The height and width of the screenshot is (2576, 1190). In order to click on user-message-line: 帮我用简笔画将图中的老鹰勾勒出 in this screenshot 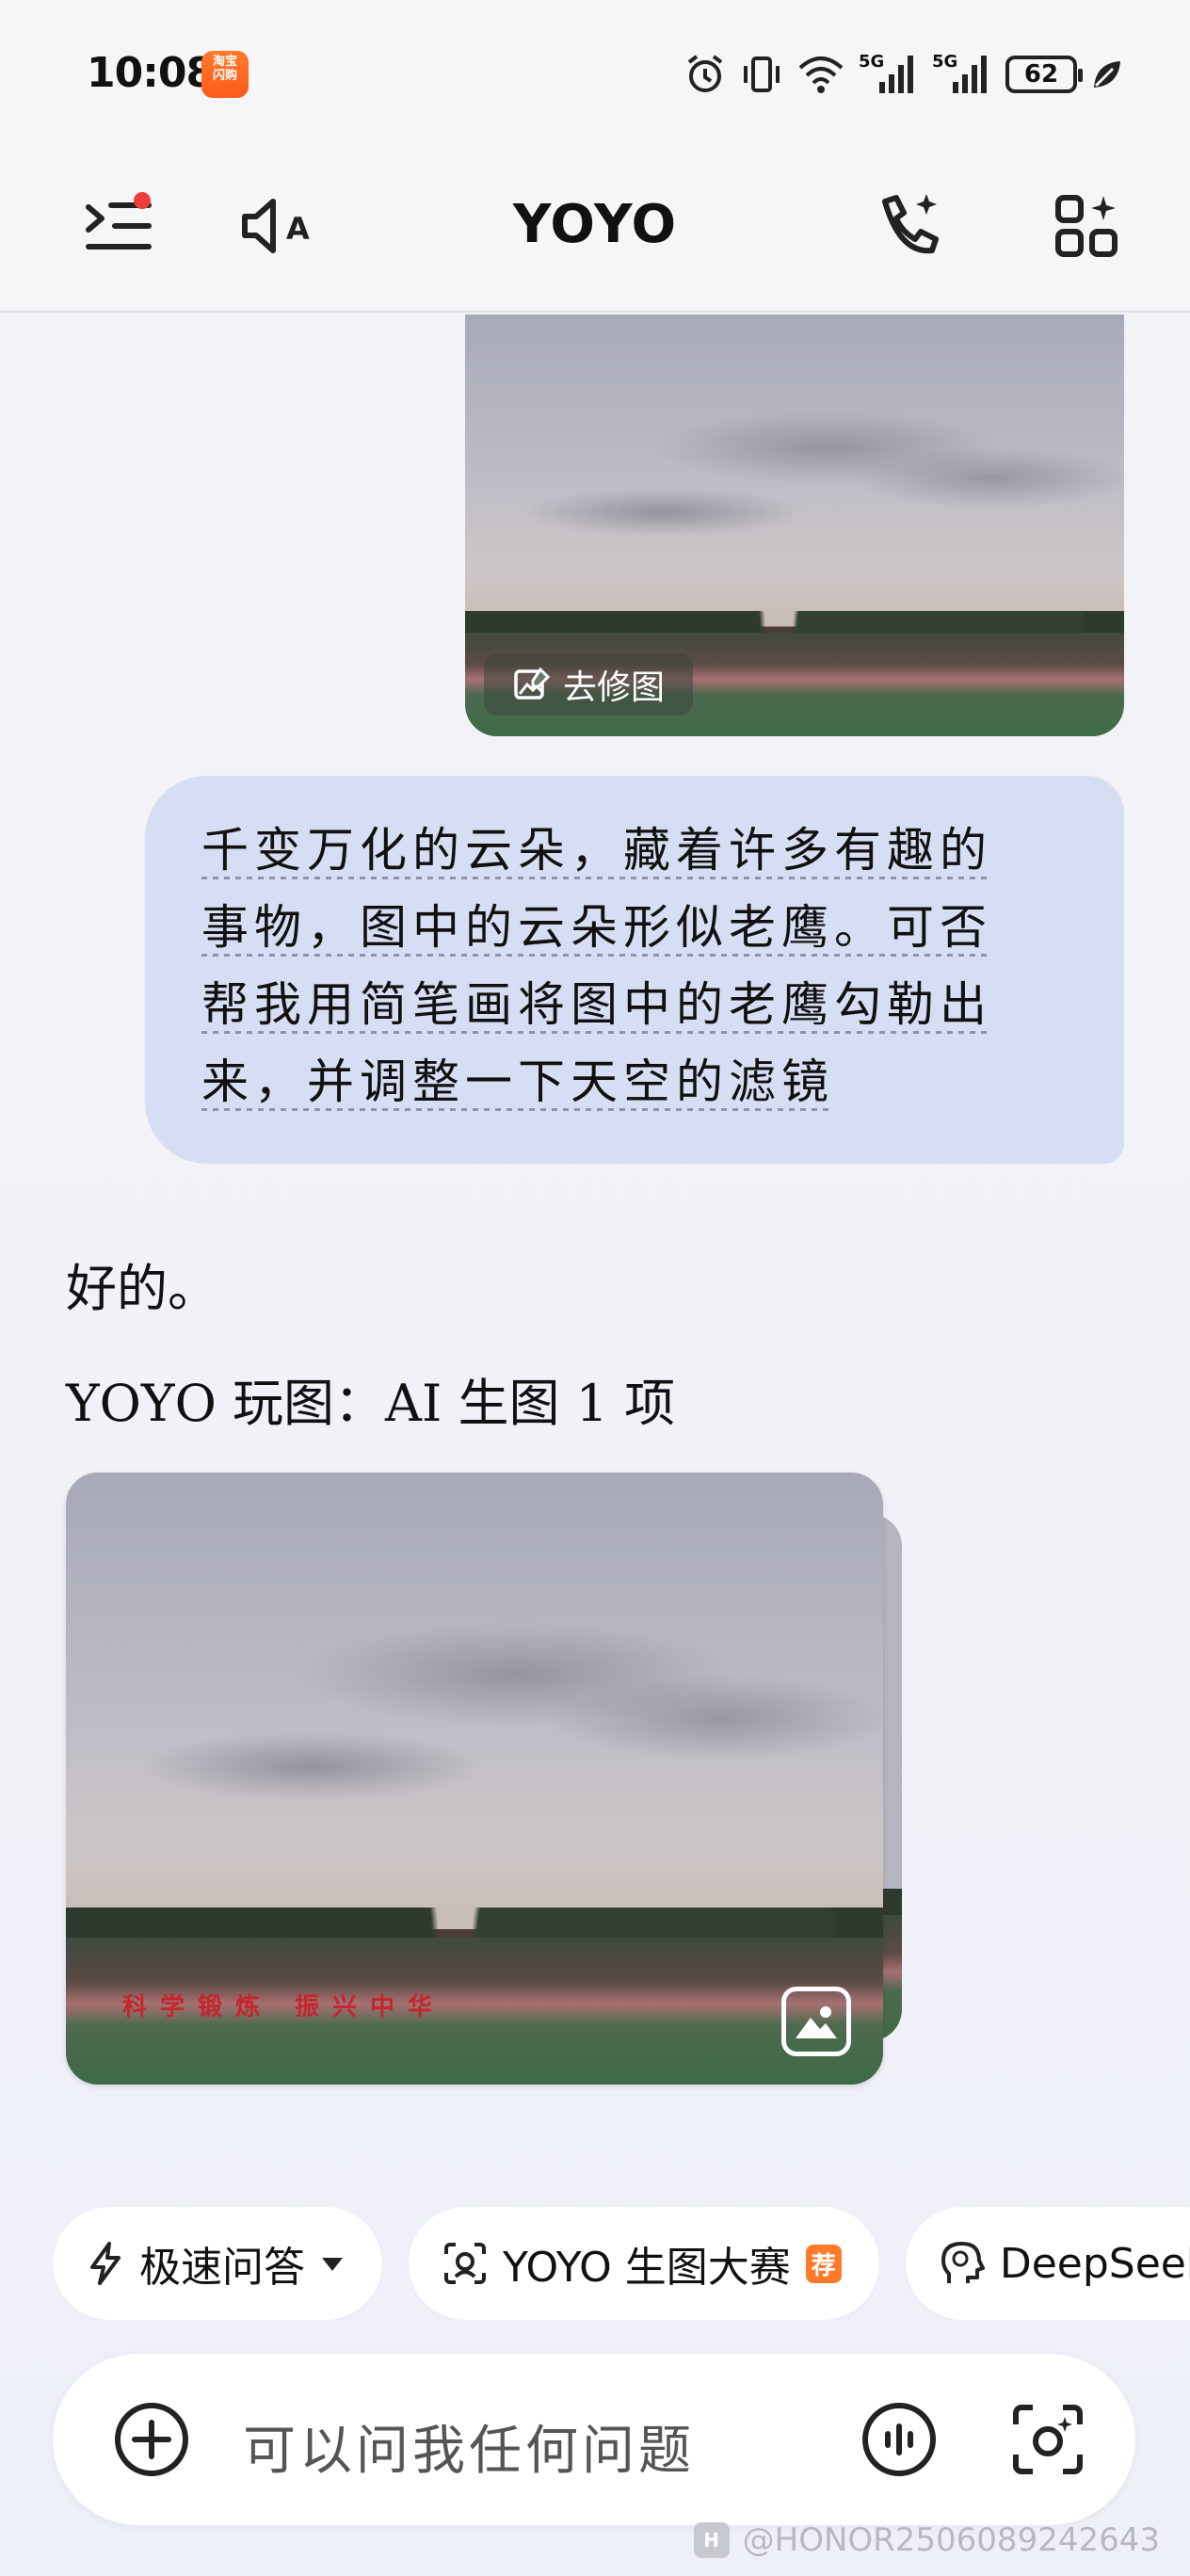, I will do `click(596, 1005)`.